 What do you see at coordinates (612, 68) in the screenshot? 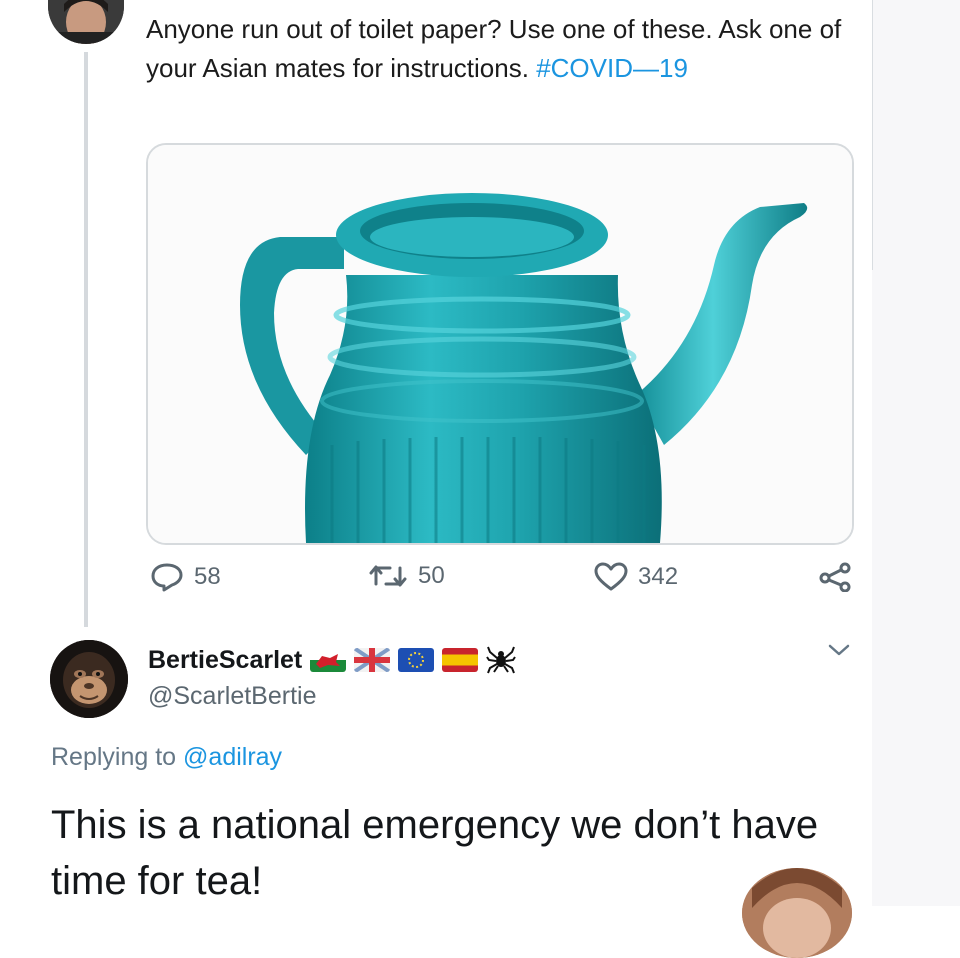
I see `hashtag-link: #COVID—19` at bounding box center [612, 68].